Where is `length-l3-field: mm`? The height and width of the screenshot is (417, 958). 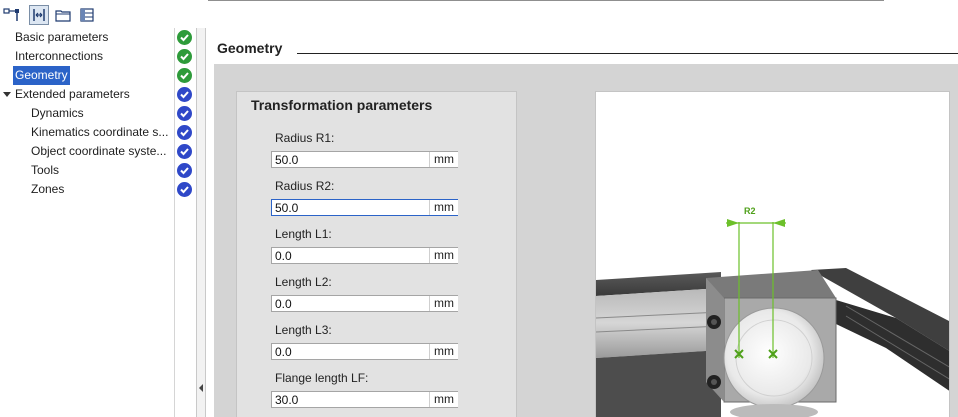
length-l3-field: mm is located at coordinates (364, 351).